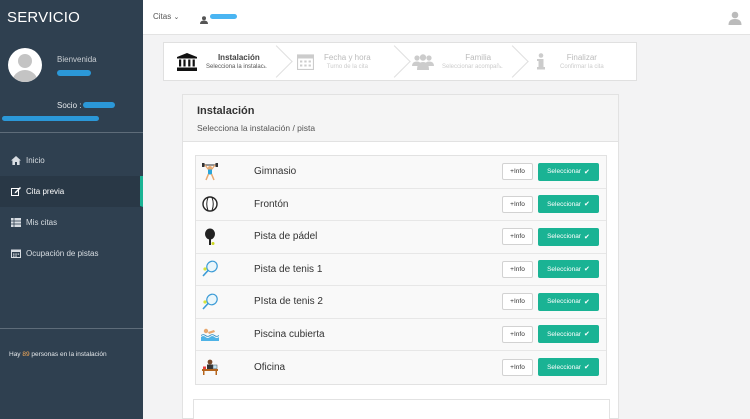 The image size is (750, 419). I want to click on sidebar-item-mis-citas: Mis citas, so click(71, 222).